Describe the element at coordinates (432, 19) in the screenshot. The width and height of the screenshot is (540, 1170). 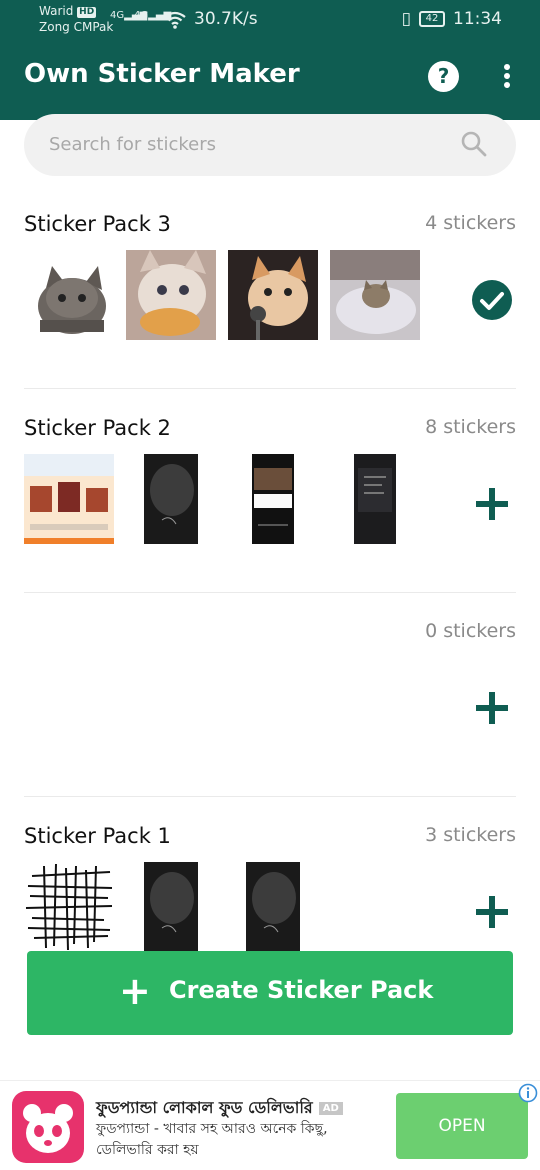
I see `battery-icon: 42` at that location.